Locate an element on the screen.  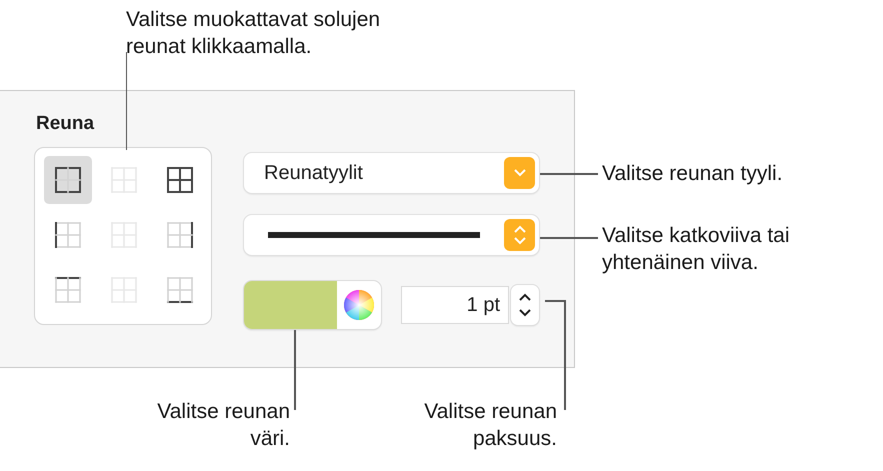
callout-text: Valitse katkoviiva tai yhtenäinen viiva. is located at coordinates (696, 249).